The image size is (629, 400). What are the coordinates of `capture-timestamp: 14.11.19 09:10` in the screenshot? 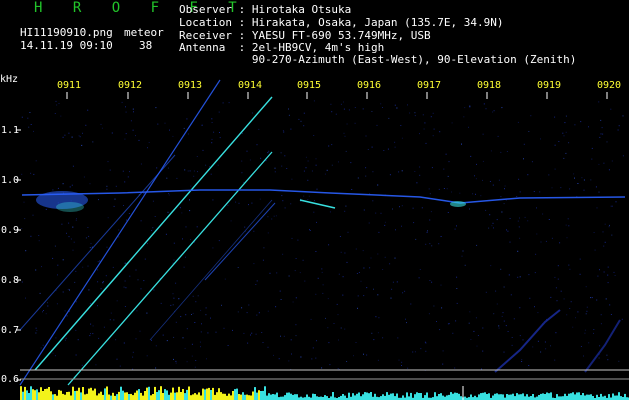 It's located at (66, 45).